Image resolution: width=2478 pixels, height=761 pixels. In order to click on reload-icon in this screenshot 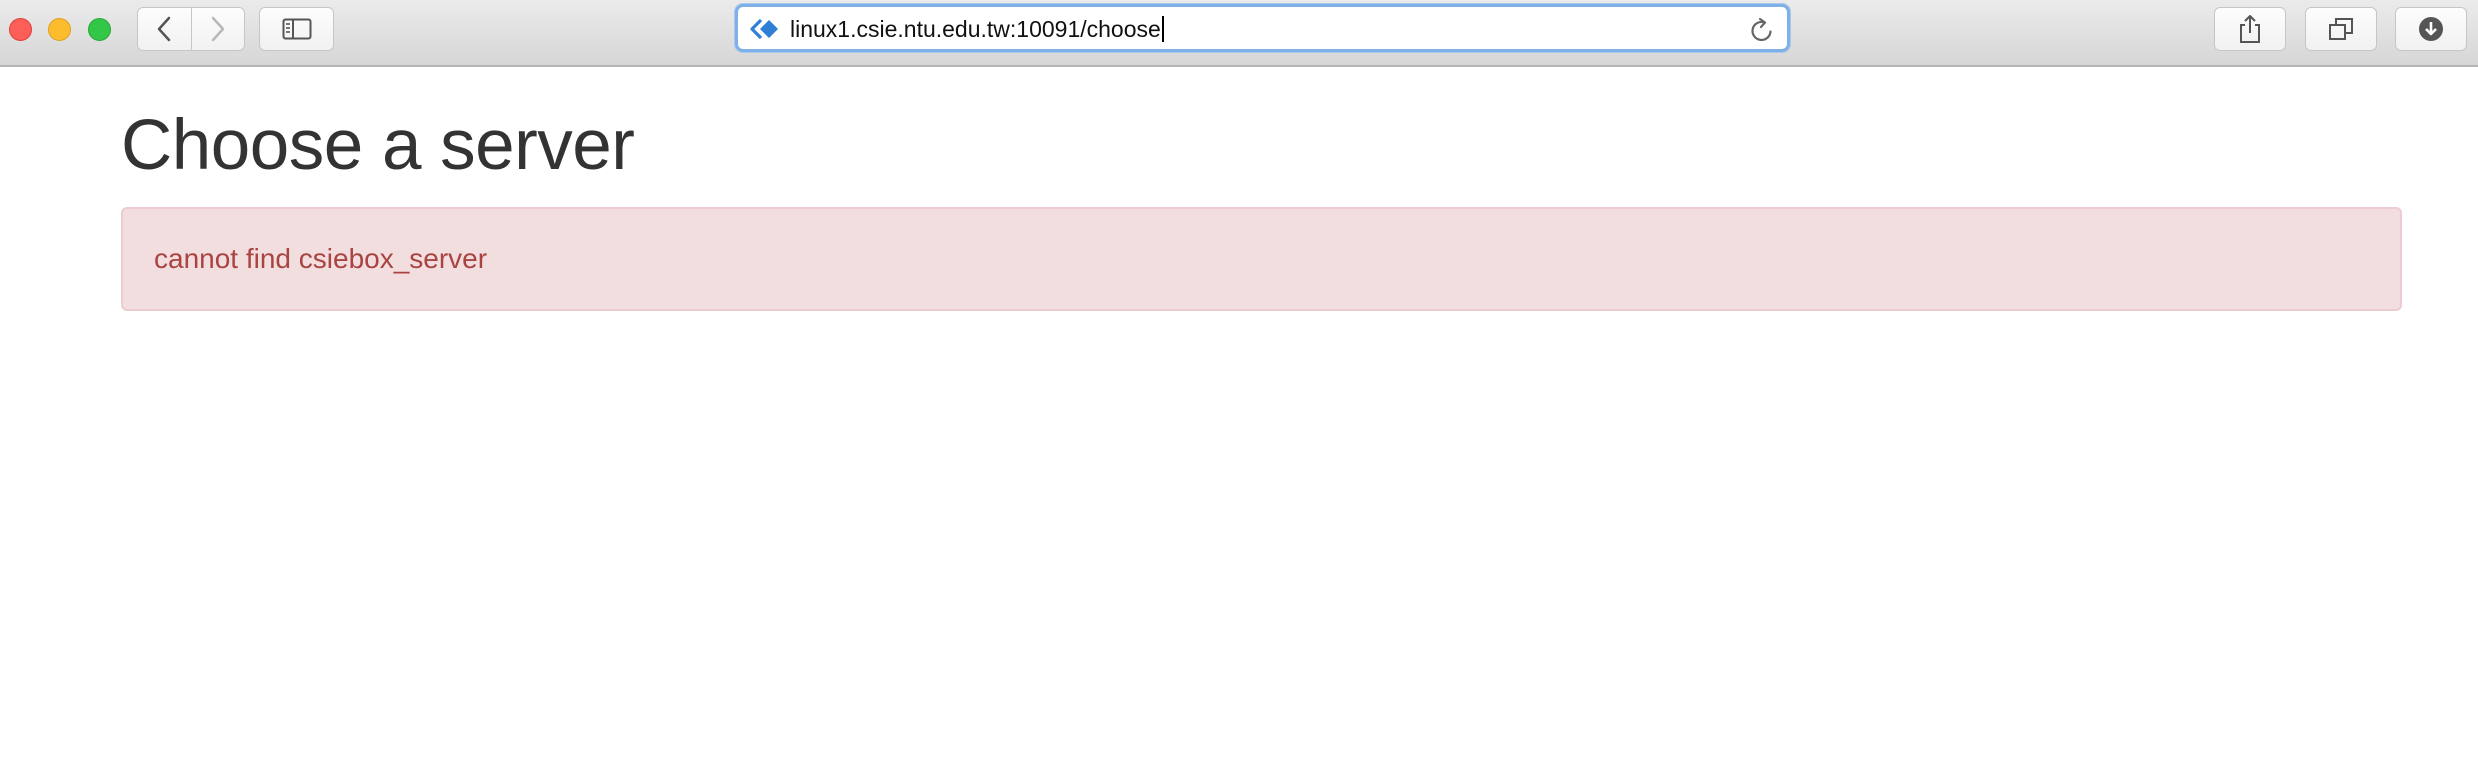, I will do `click(1762, 32)`.